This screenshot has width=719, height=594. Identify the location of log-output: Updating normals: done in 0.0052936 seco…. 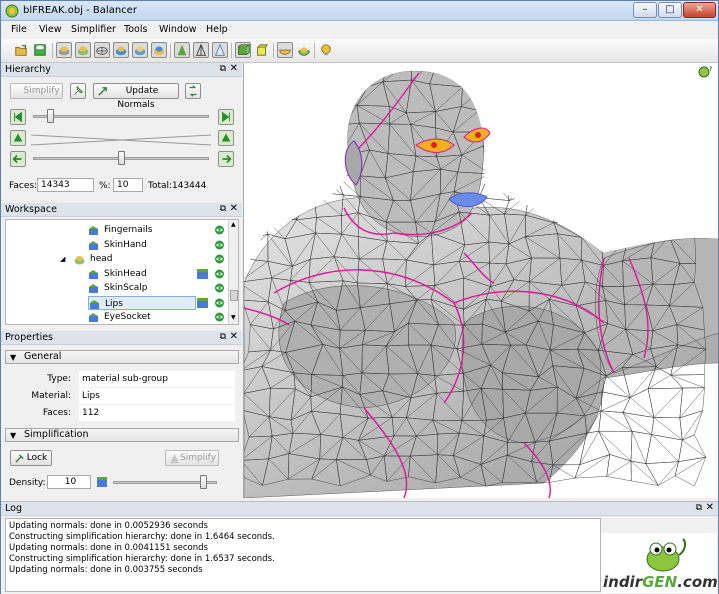
(303, 555).